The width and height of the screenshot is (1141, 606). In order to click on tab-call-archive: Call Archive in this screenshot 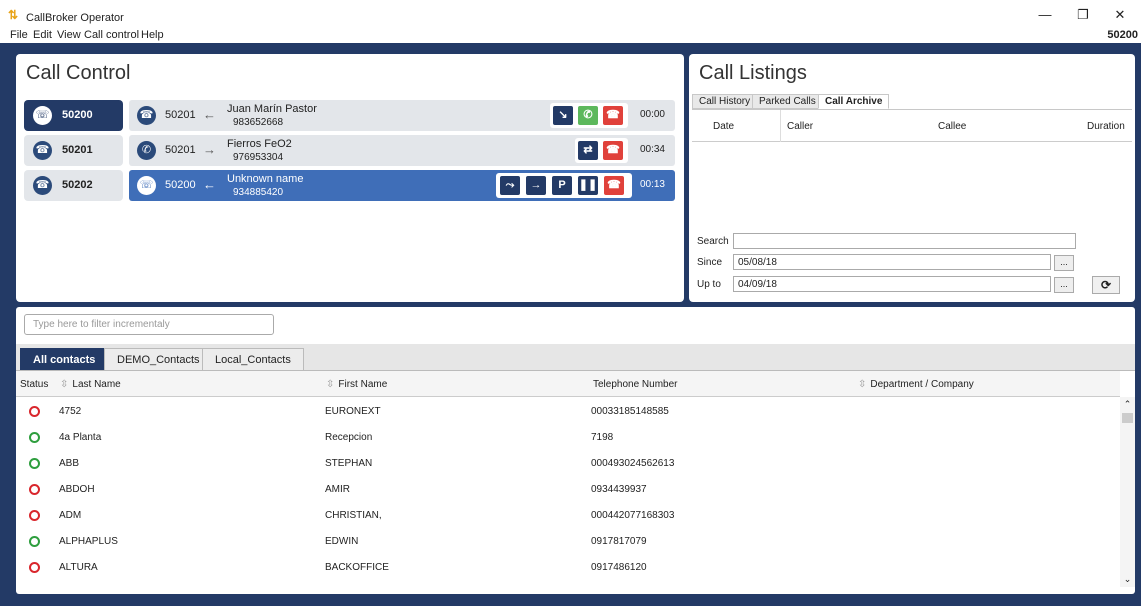, I will do `click(854, 101)`.